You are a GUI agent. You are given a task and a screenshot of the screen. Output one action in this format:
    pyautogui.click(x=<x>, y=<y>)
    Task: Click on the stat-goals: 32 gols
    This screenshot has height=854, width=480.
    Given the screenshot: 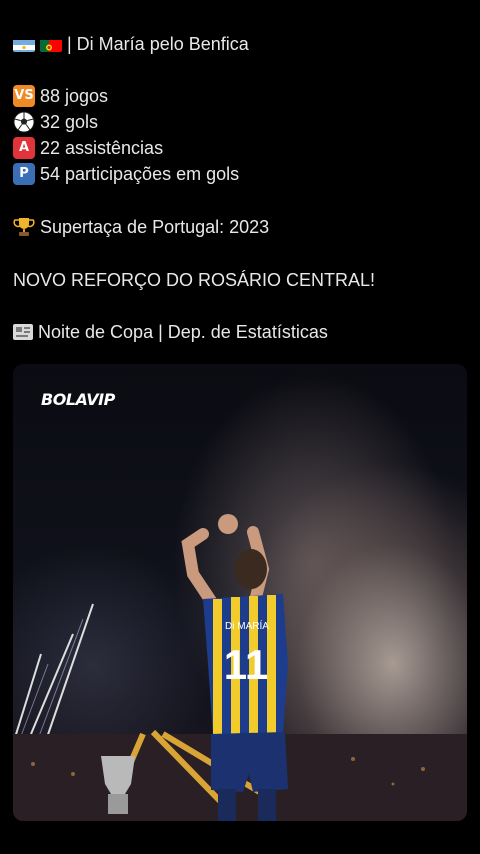 What is the action you would take?
    pyautogui.click(x=69, y=122)
    